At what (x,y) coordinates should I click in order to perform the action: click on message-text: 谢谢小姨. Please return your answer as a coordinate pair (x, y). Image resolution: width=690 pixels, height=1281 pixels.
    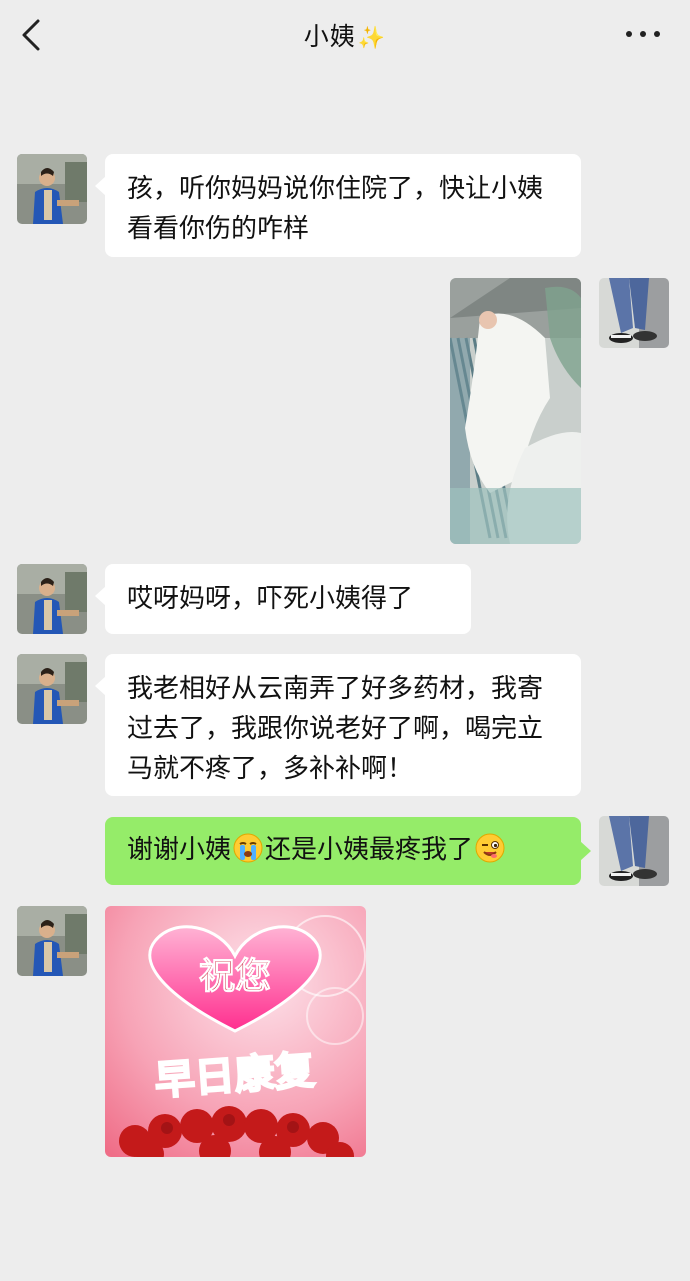
    Looking at the image, I should click on (179, 850).